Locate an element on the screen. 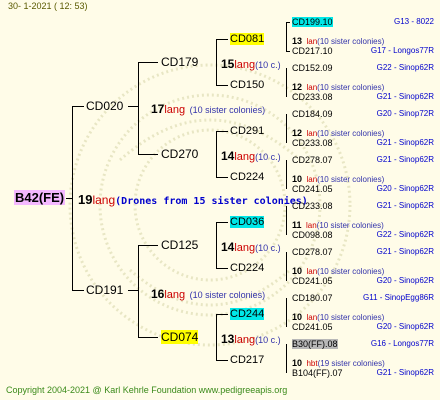  gen1-count: 17 is located at coordinates (158, 109).